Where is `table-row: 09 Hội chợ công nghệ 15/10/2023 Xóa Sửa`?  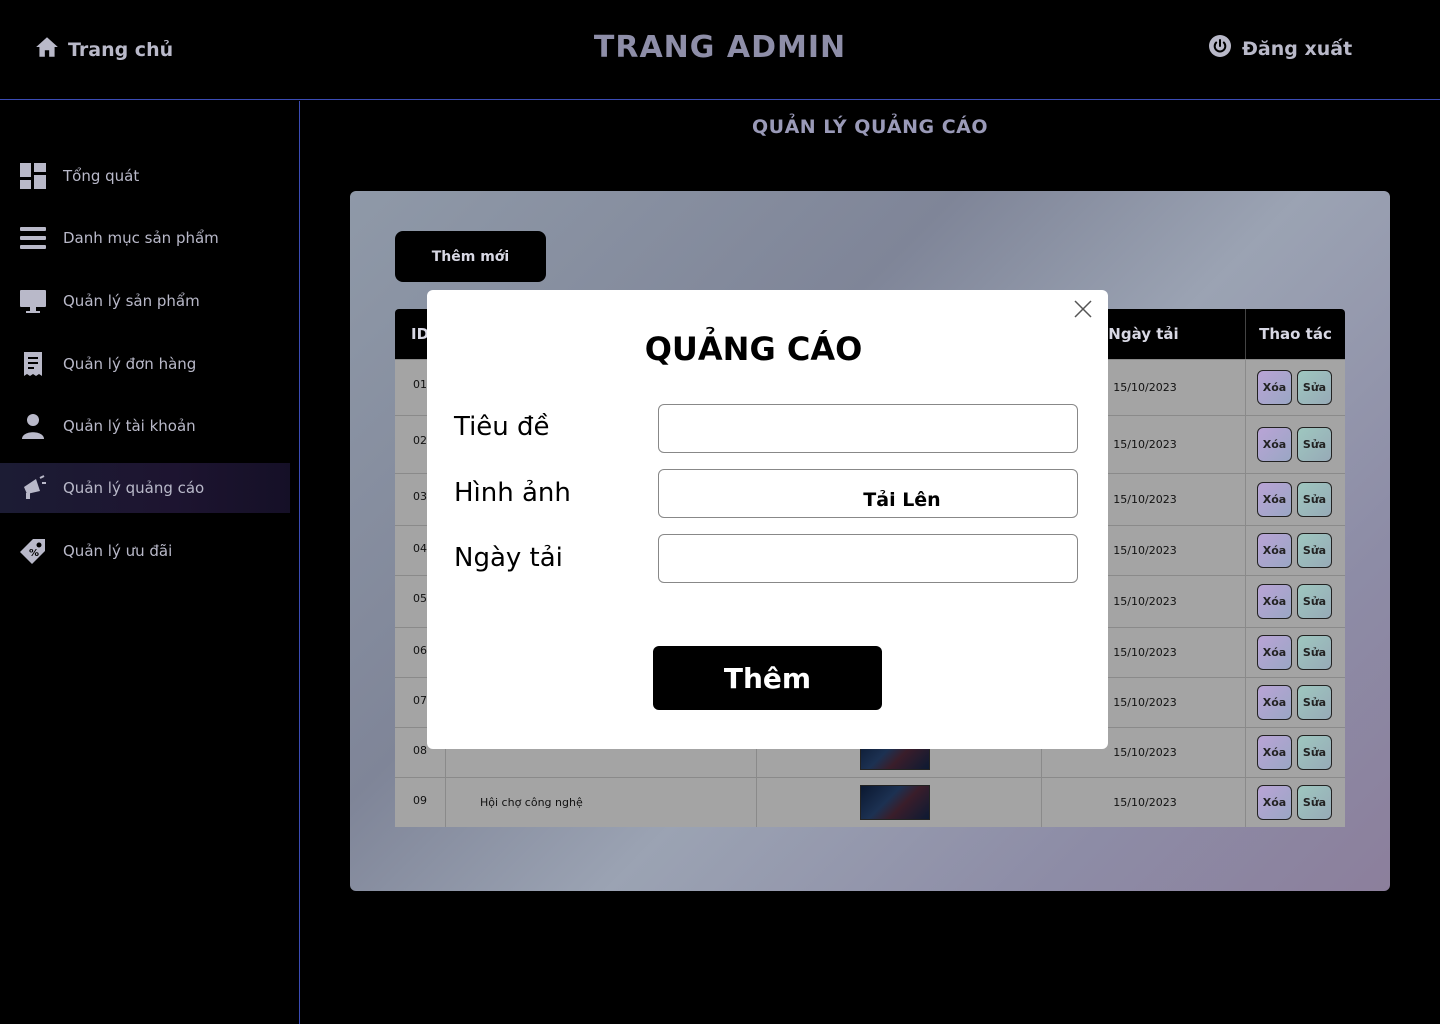 table-row: 09 Hội chợ công nghệ 15/10/2023 Xóa Sửa is located at coordinates (870, 802).